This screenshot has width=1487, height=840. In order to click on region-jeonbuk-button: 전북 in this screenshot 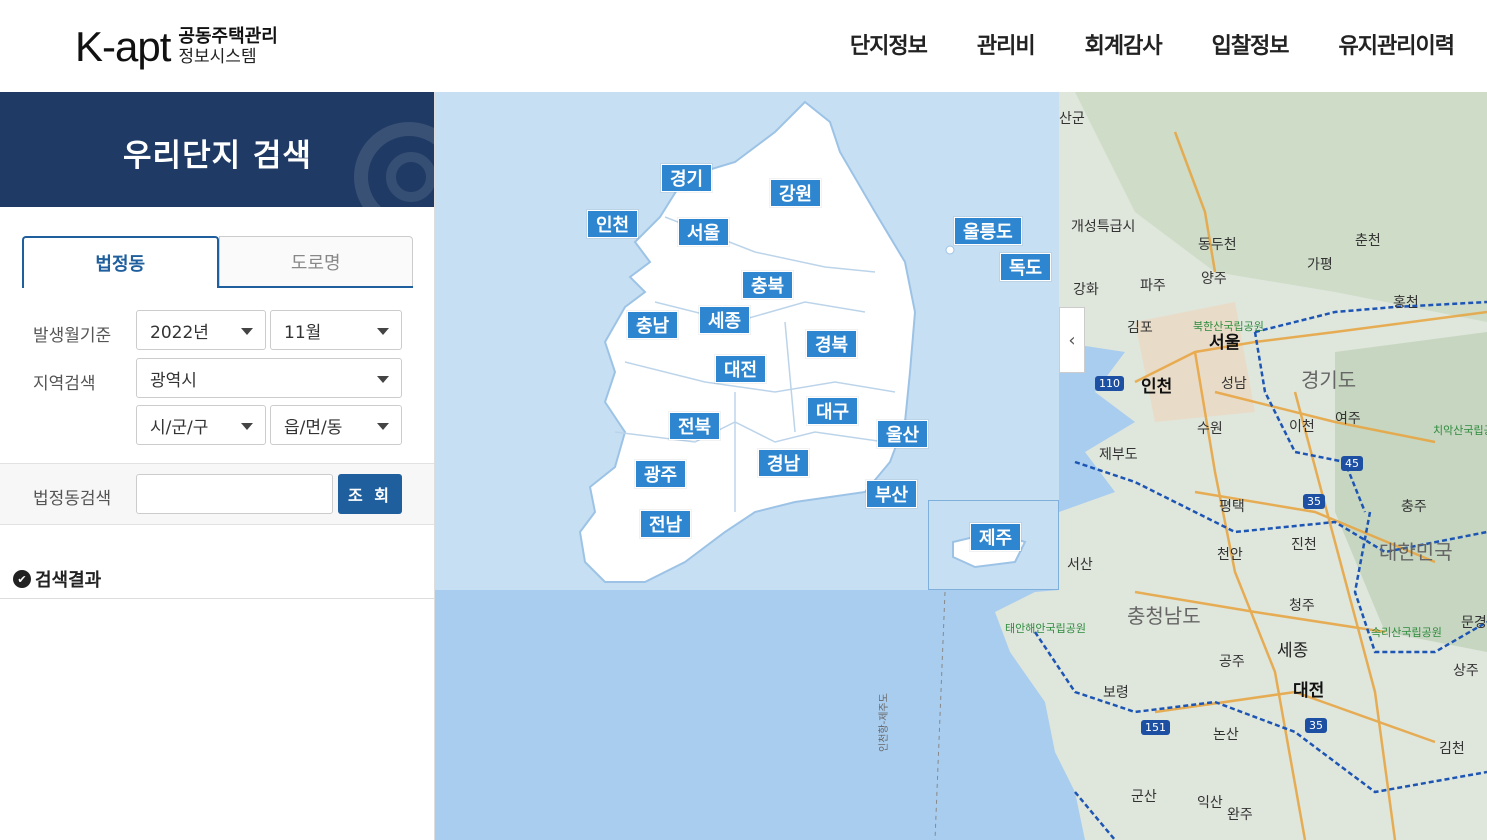, I will do `click(695, 426)`.